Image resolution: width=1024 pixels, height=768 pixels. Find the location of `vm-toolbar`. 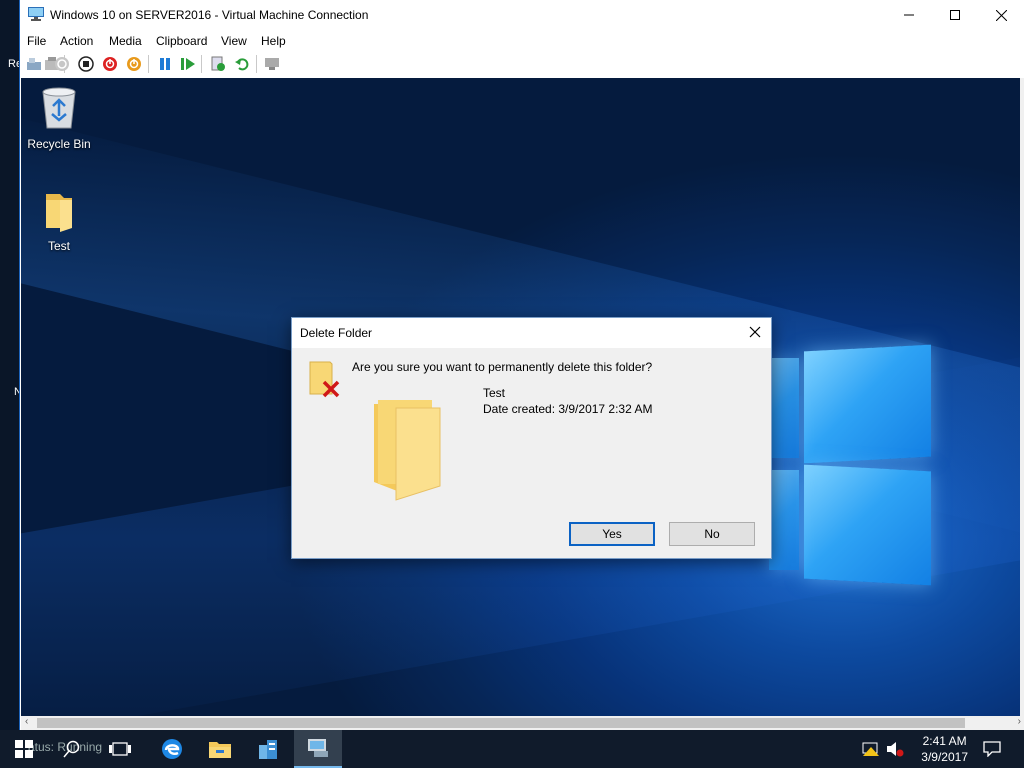

vm-toolbar is located at coordinates (522, 64).